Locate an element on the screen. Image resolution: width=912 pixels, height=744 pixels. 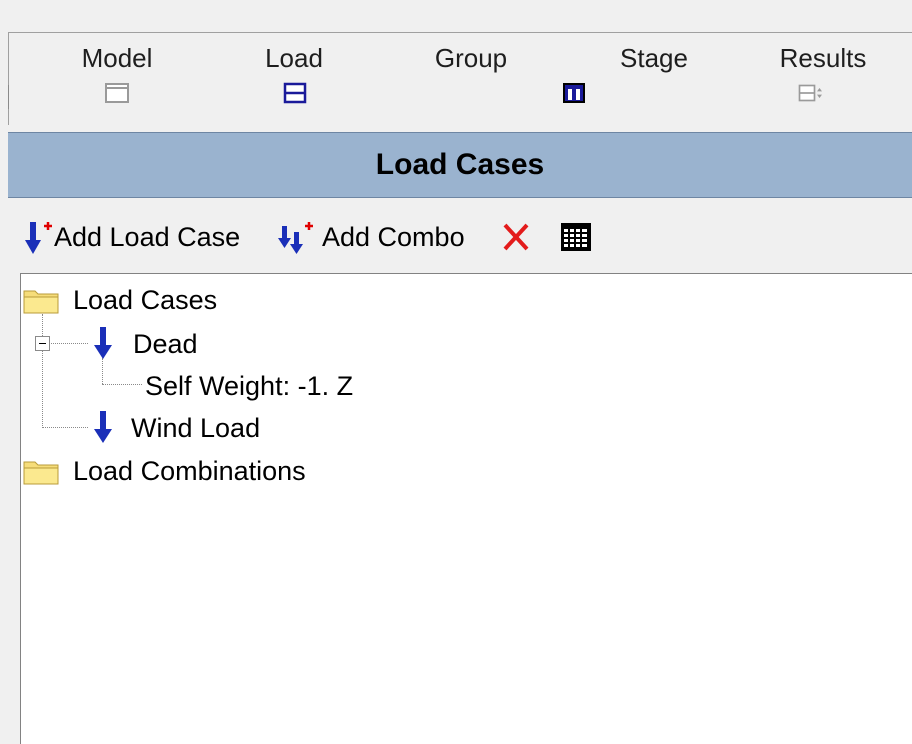
tab-load: Load is located at coordinates (294, 78).